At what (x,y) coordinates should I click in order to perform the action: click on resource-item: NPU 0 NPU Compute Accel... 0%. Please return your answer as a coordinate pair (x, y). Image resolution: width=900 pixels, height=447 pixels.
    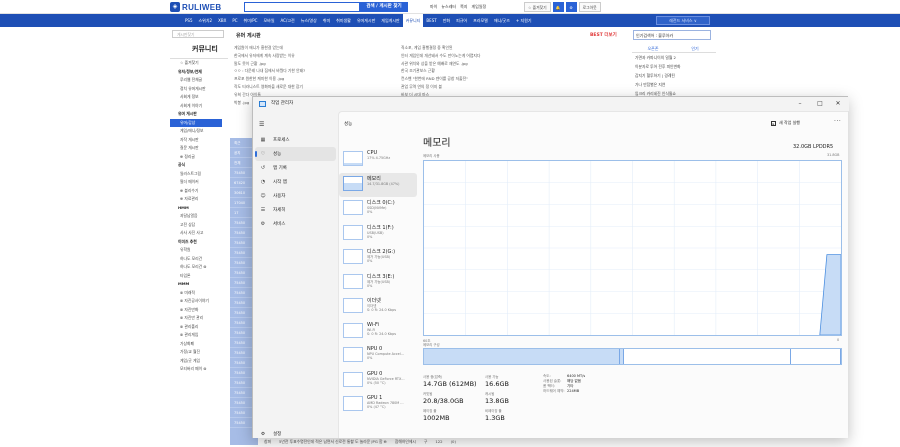
    Looking at the image, I should click on (378, 356).